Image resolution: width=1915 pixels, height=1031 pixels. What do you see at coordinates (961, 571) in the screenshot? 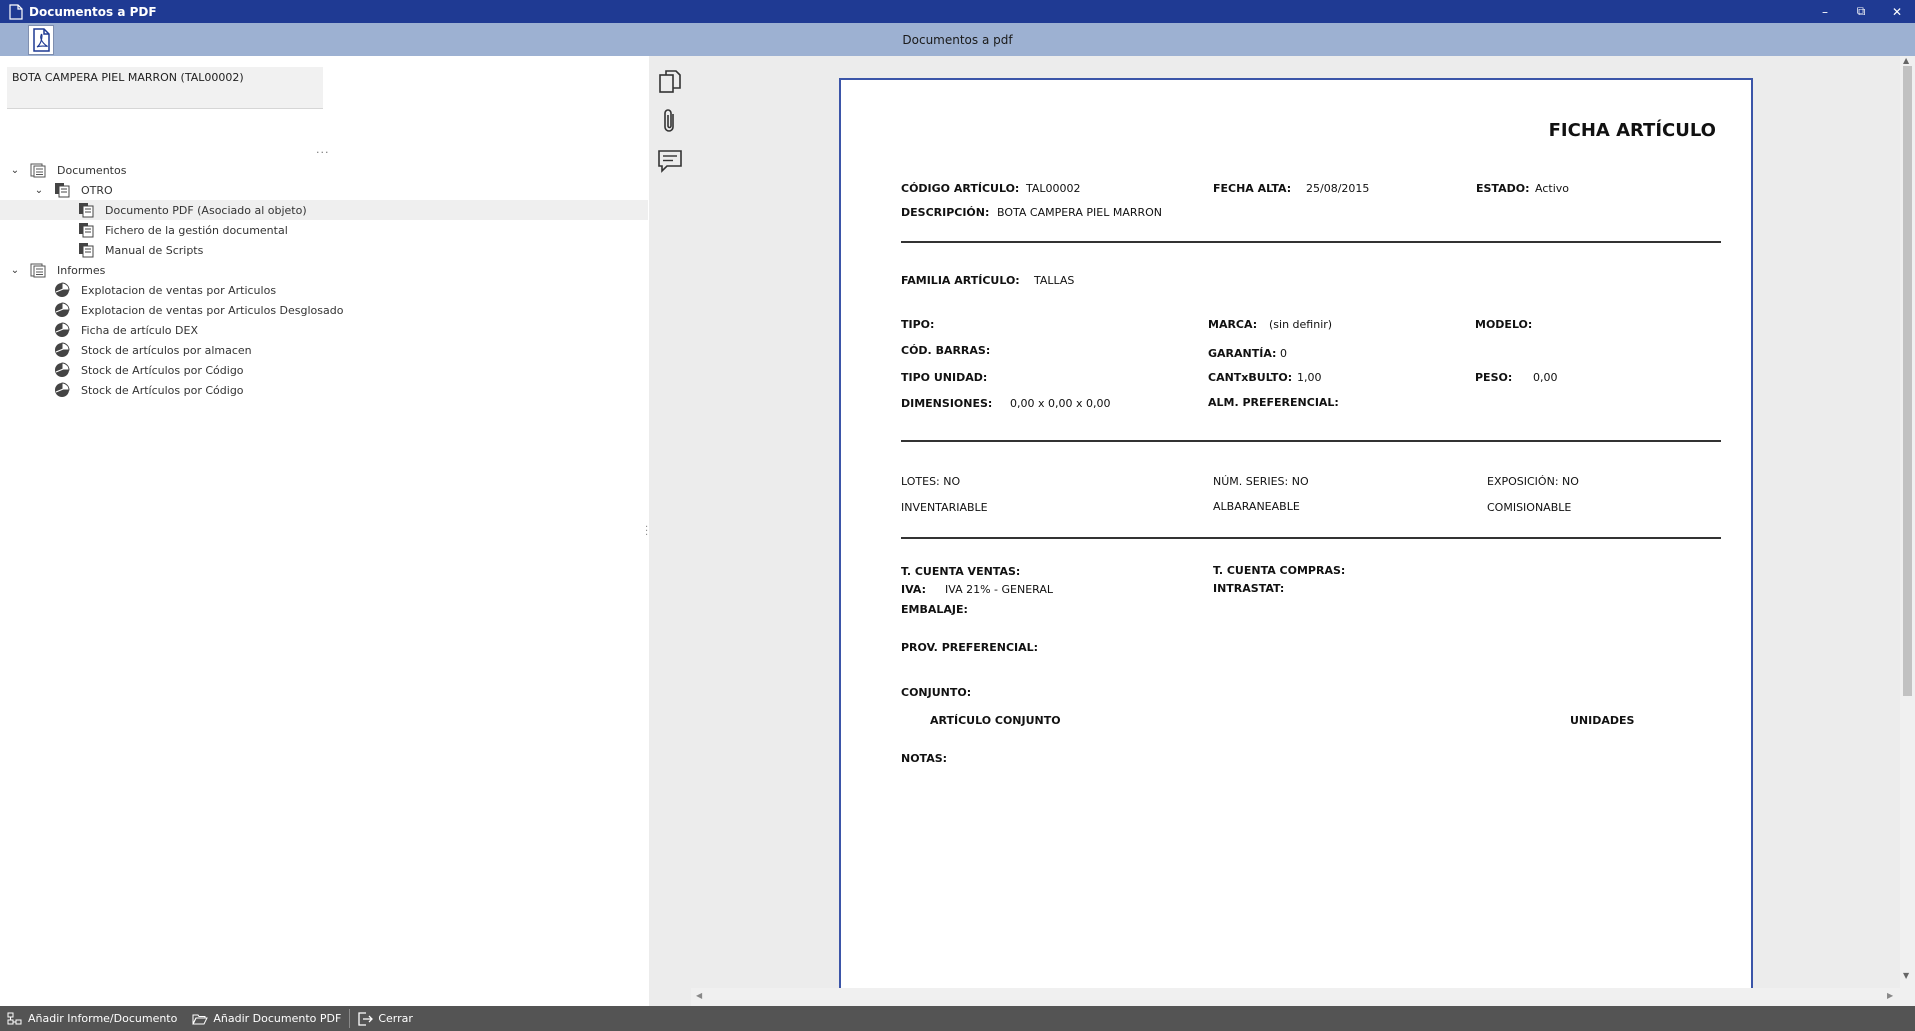
I see `cuentaventas-label: T. CUENTA VENTAS:` at bounding box center [961, 571].